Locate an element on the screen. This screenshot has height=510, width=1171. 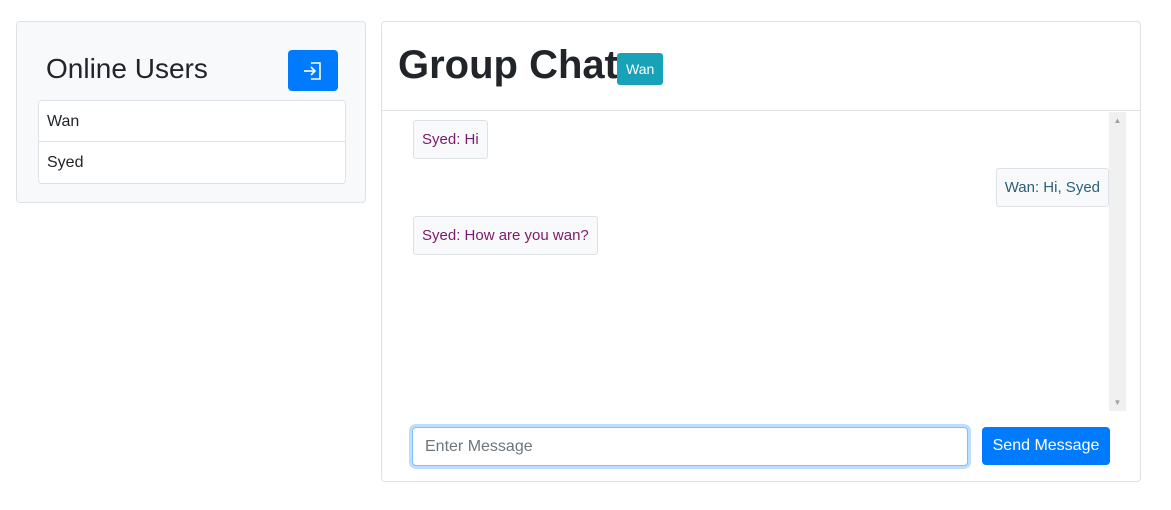
user-list: Wan Syed is located at coordinates (192, 142).